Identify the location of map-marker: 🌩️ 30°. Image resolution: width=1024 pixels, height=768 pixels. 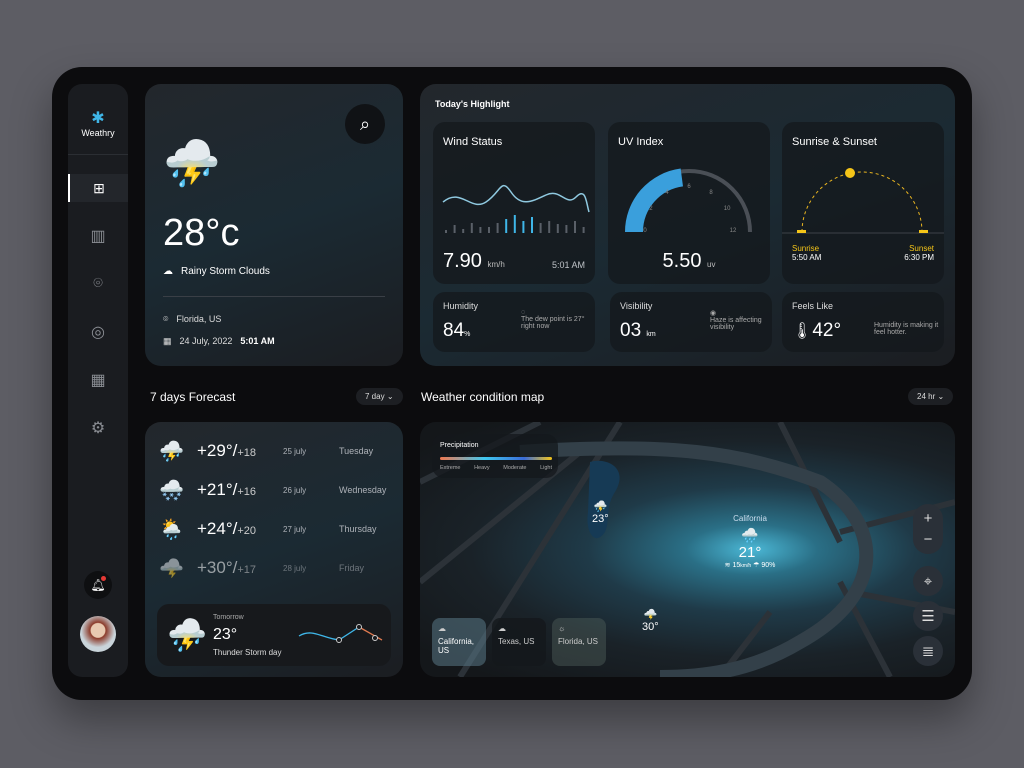
(650, 620).